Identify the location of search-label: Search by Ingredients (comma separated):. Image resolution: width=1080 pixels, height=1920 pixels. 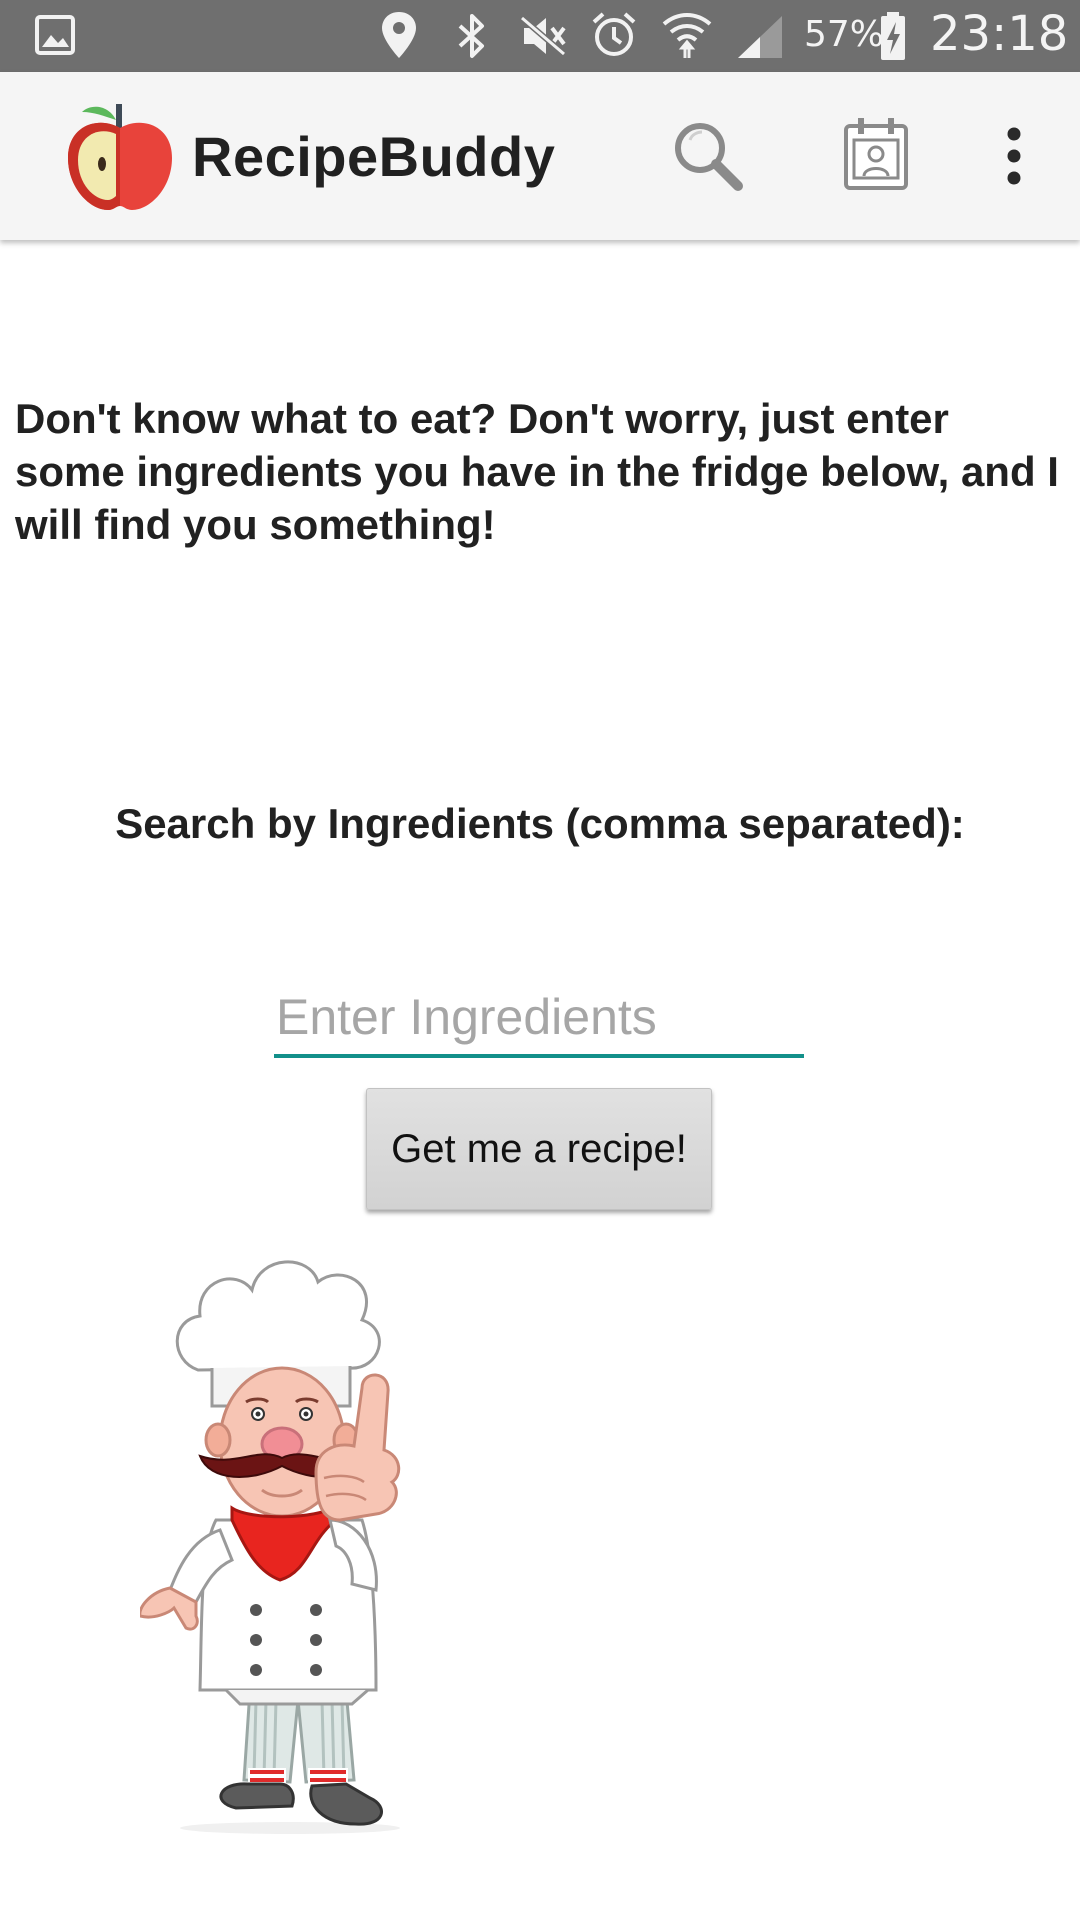
(540, 823).